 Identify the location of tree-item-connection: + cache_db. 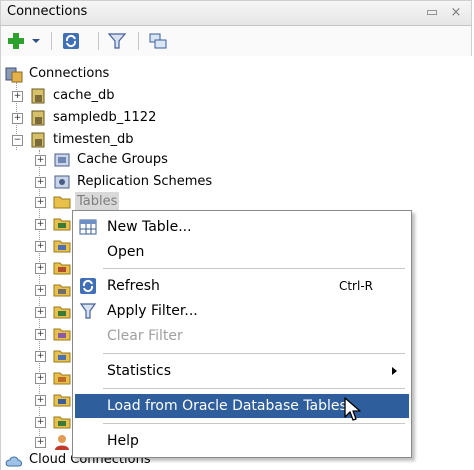
(109, 96).